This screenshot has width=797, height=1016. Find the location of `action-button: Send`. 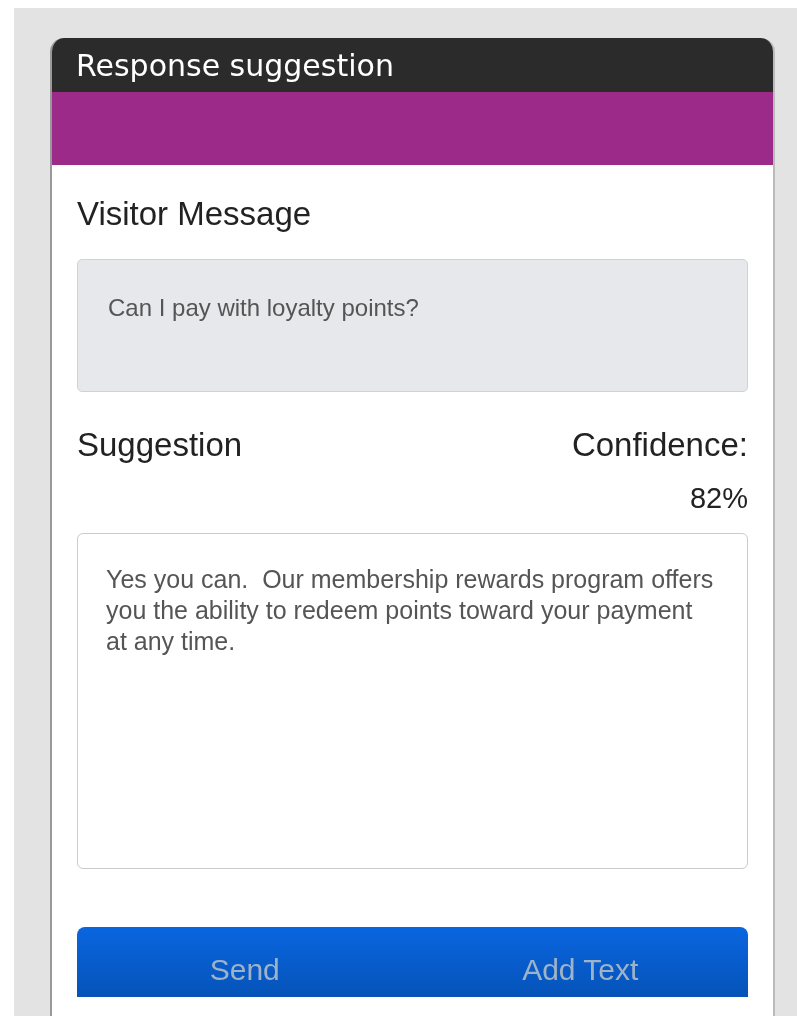

action-button: Send is located at coordinates (245, 962).